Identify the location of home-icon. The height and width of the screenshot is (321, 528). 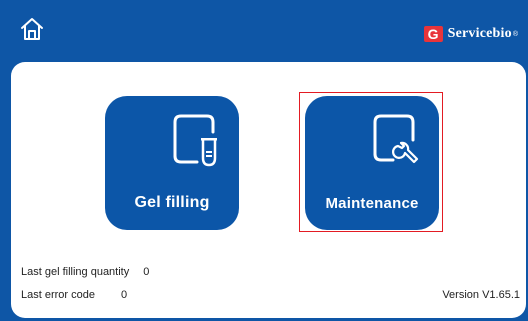
(32, 29).